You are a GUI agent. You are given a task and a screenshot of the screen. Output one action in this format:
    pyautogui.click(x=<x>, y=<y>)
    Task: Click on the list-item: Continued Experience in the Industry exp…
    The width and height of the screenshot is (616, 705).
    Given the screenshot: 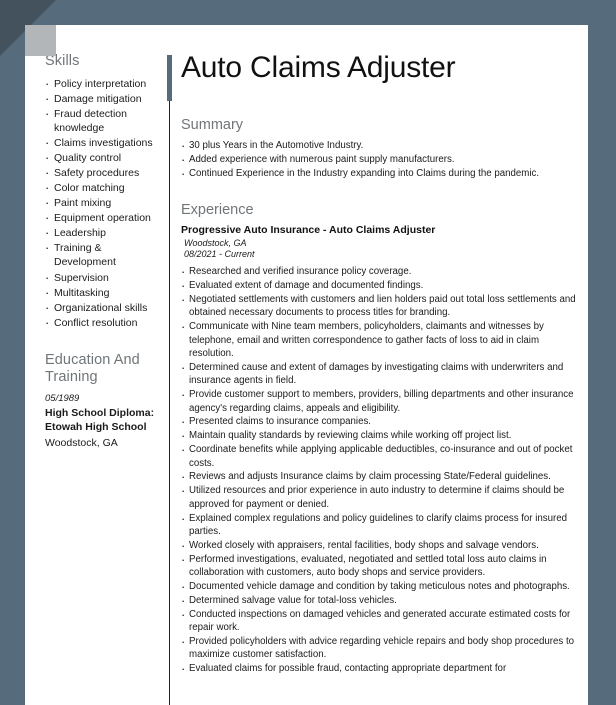 What is the action you would take?
    pyautogui.click(x=381, y=174)
    